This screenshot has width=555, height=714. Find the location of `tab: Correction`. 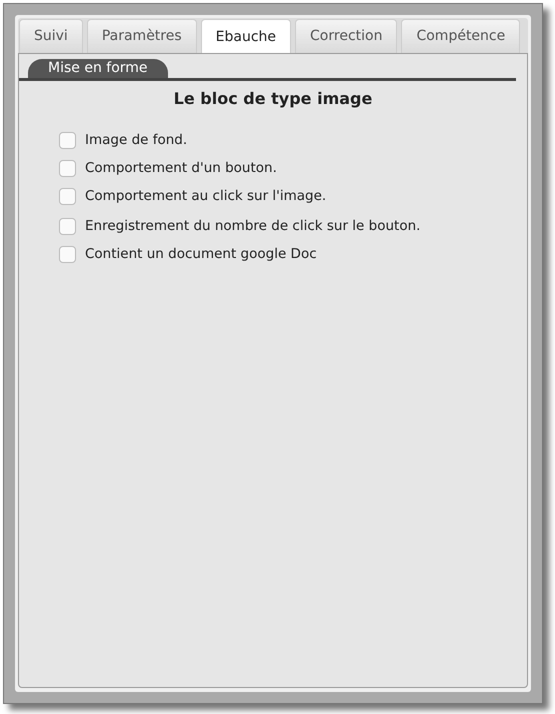

tab: Correction is located at coordinates (346, 36).